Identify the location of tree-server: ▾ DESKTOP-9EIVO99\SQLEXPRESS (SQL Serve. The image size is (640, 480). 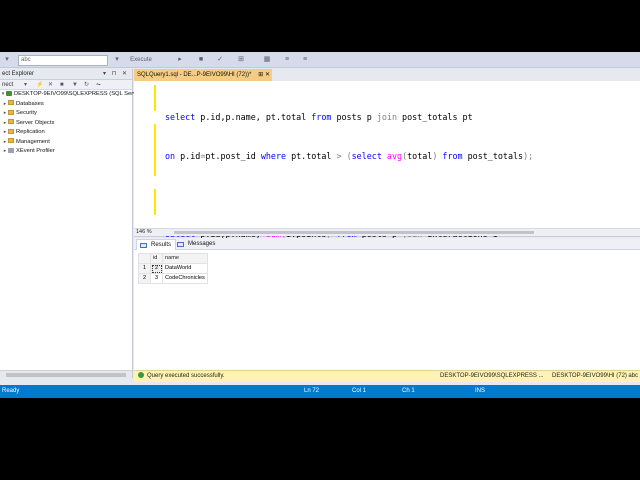
(69, 95).